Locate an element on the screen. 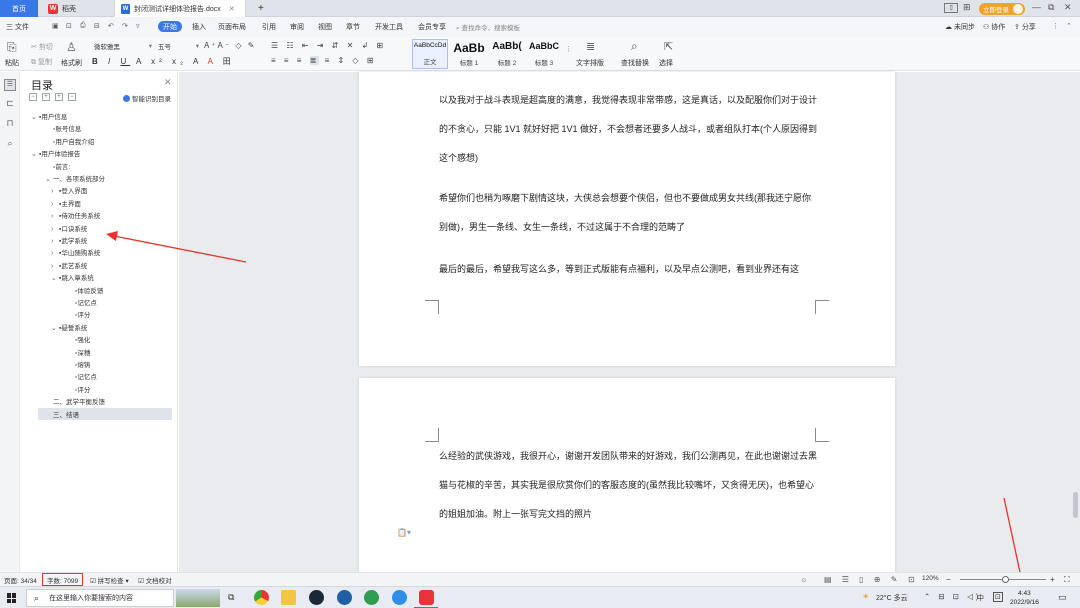 The image size is (1080, 608). chrome-icon is located at coordinates (261, 597).